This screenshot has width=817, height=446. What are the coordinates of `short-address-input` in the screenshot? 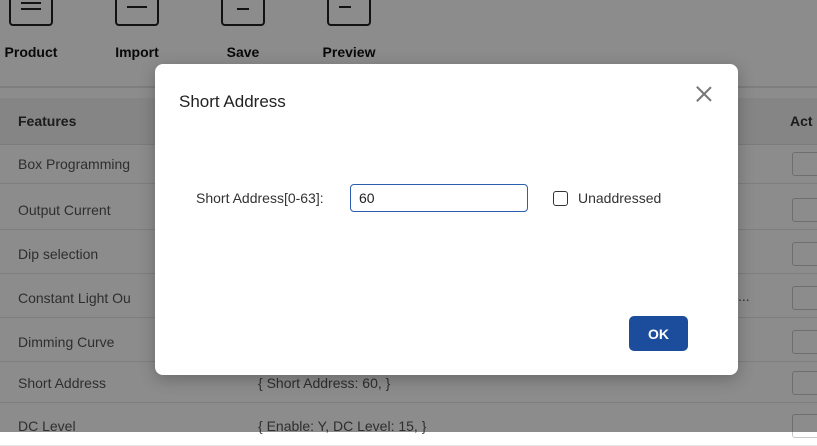 It's located at (439, 198).